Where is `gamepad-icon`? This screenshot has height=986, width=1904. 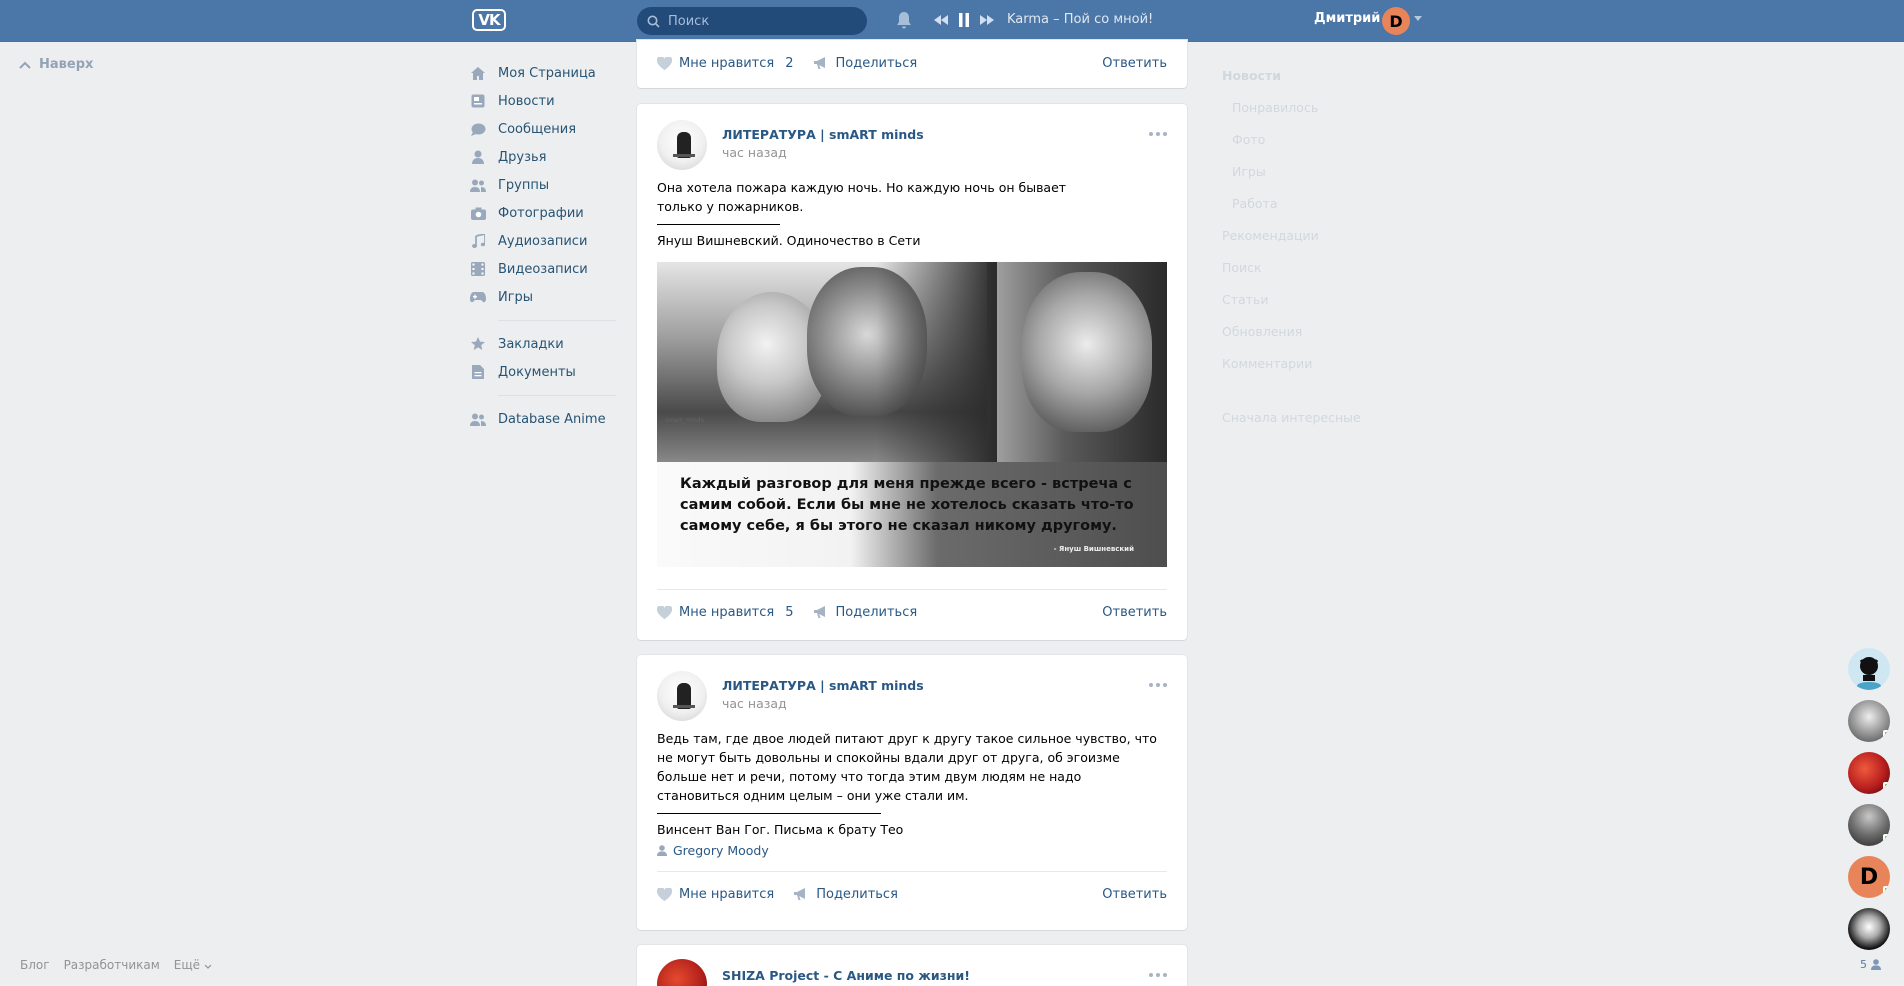
gamepad-icon is located at coordinates (478, 297).